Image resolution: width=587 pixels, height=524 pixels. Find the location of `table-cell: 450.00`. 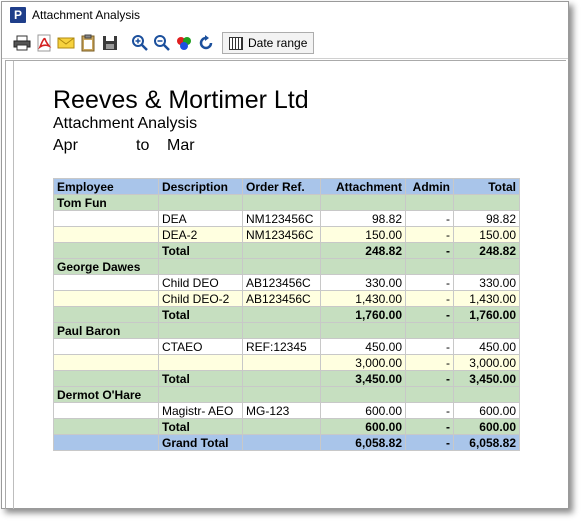

table-cell: 450.00 is located at coordinates (363, 346).